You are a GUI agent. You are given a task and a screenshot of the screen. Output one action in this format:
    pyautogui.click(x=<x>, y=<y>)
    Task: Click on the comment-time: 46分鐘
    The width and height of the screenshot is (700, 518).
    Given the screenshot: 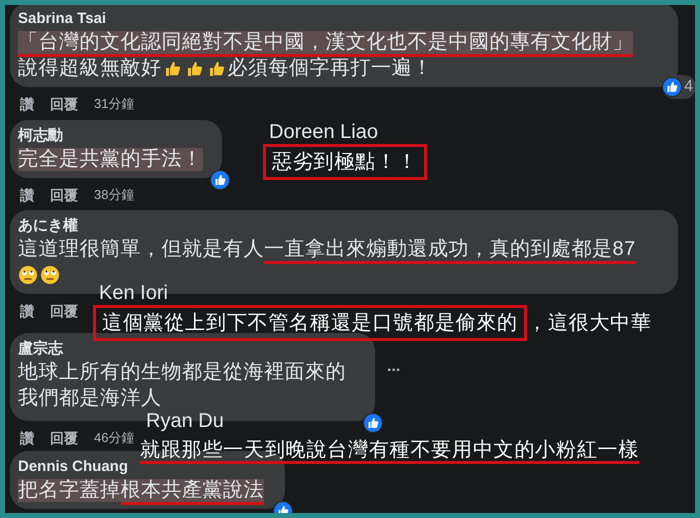 What is the action you would take?
    pyautogui.click(x=114, y=438)
    